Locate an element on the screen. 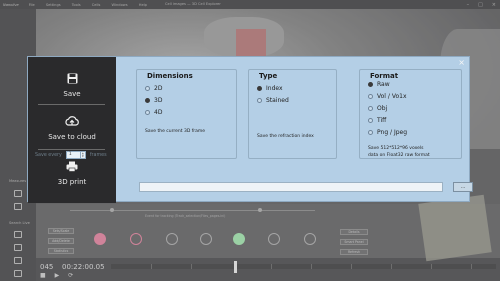 Image resolution: width=500 pixels, height=281 pixels. dimensions-note: Save the current 3D frame is located at coordinates (175, 131).